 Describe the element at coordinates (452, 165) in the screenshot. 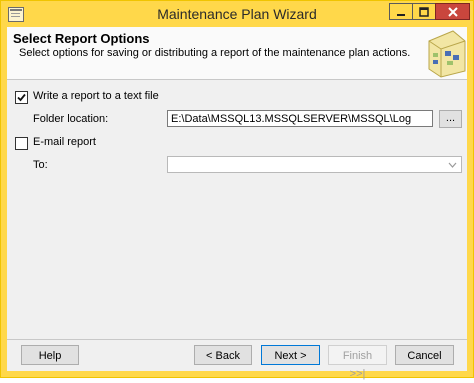

I see `chevron-down-icon` at that location.